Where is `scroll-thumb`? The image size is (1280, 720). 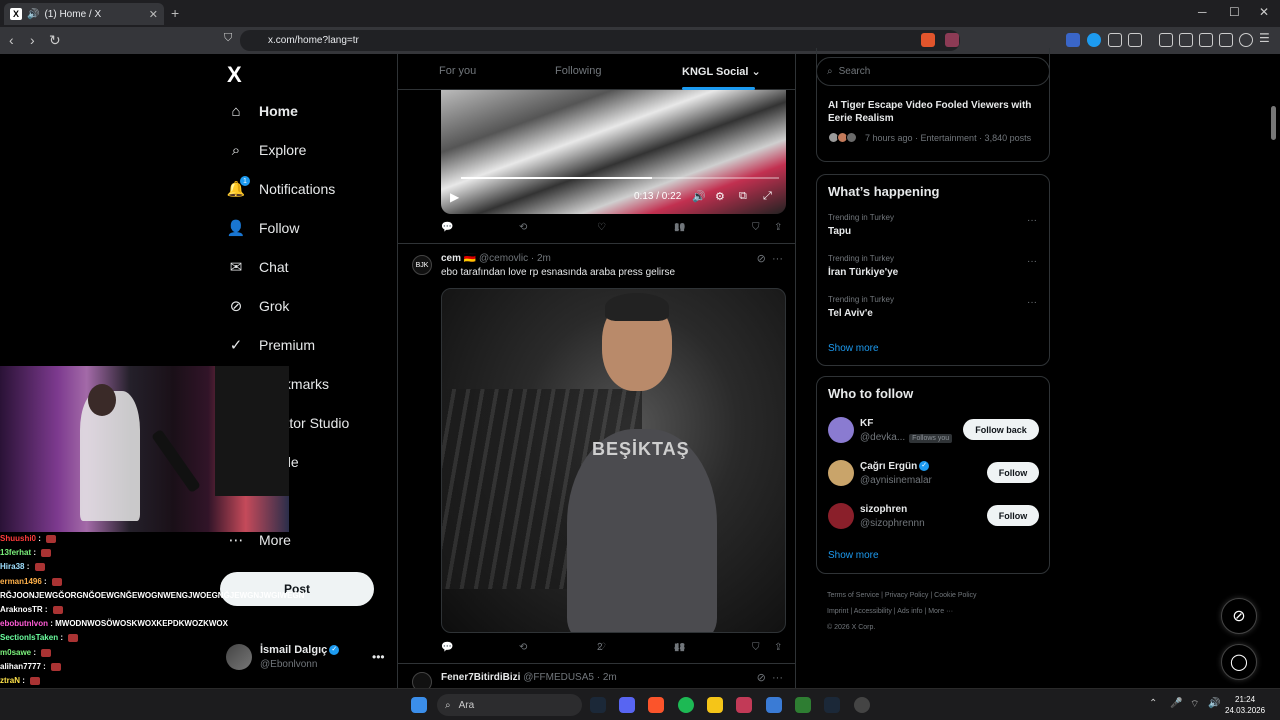
scroll-thumb is located at coordinates (1273, 123).